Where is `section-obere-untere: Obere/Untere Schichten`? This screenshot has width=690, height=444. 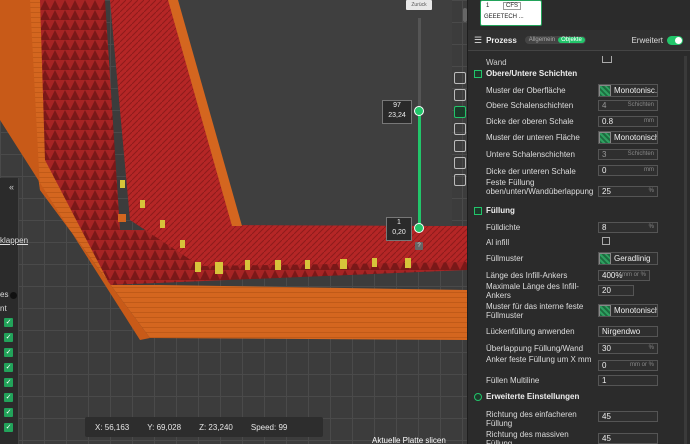
section-obere-untere: Obere/Untere Schichten is located at coordinates (525, 73).